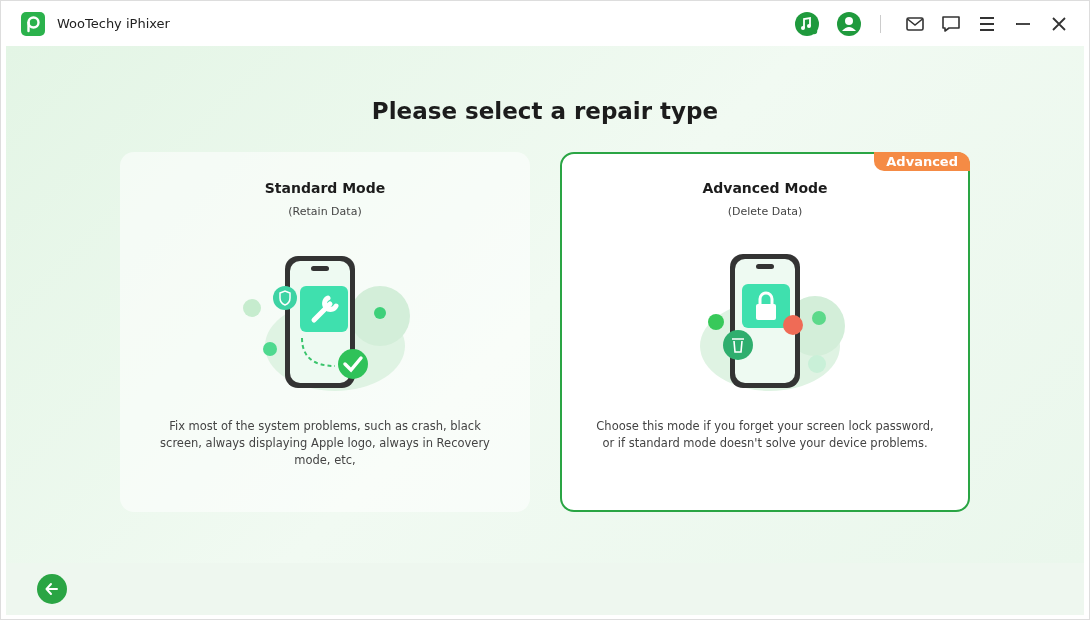  I want to click on mode-subtitle: (Retain Data), so click(325, 211).